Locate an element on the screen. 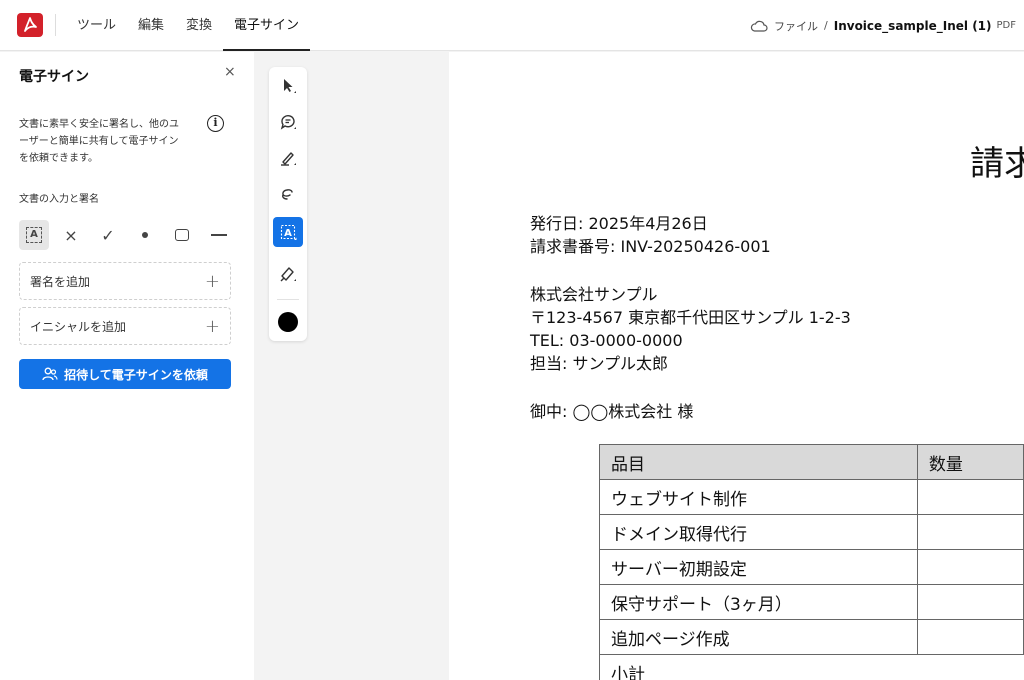  table-header-row: 品目 数量 is located at coordinates (811, 462).